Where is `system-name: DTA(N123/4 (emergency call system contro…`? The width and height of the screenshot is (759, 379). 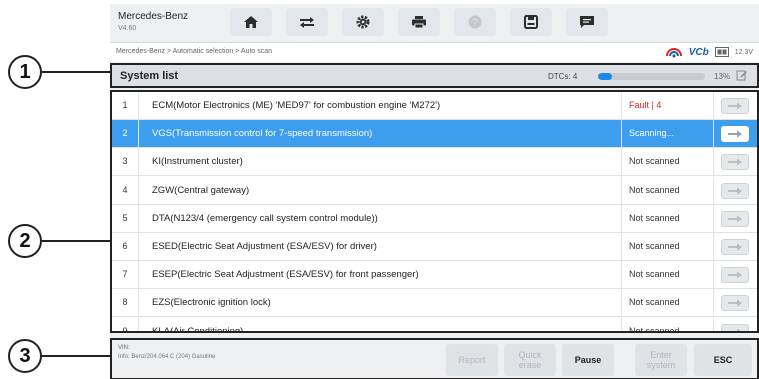
system-name: DTA(N123/4 (emergency call system contro… is located at coordinates (265, 218).